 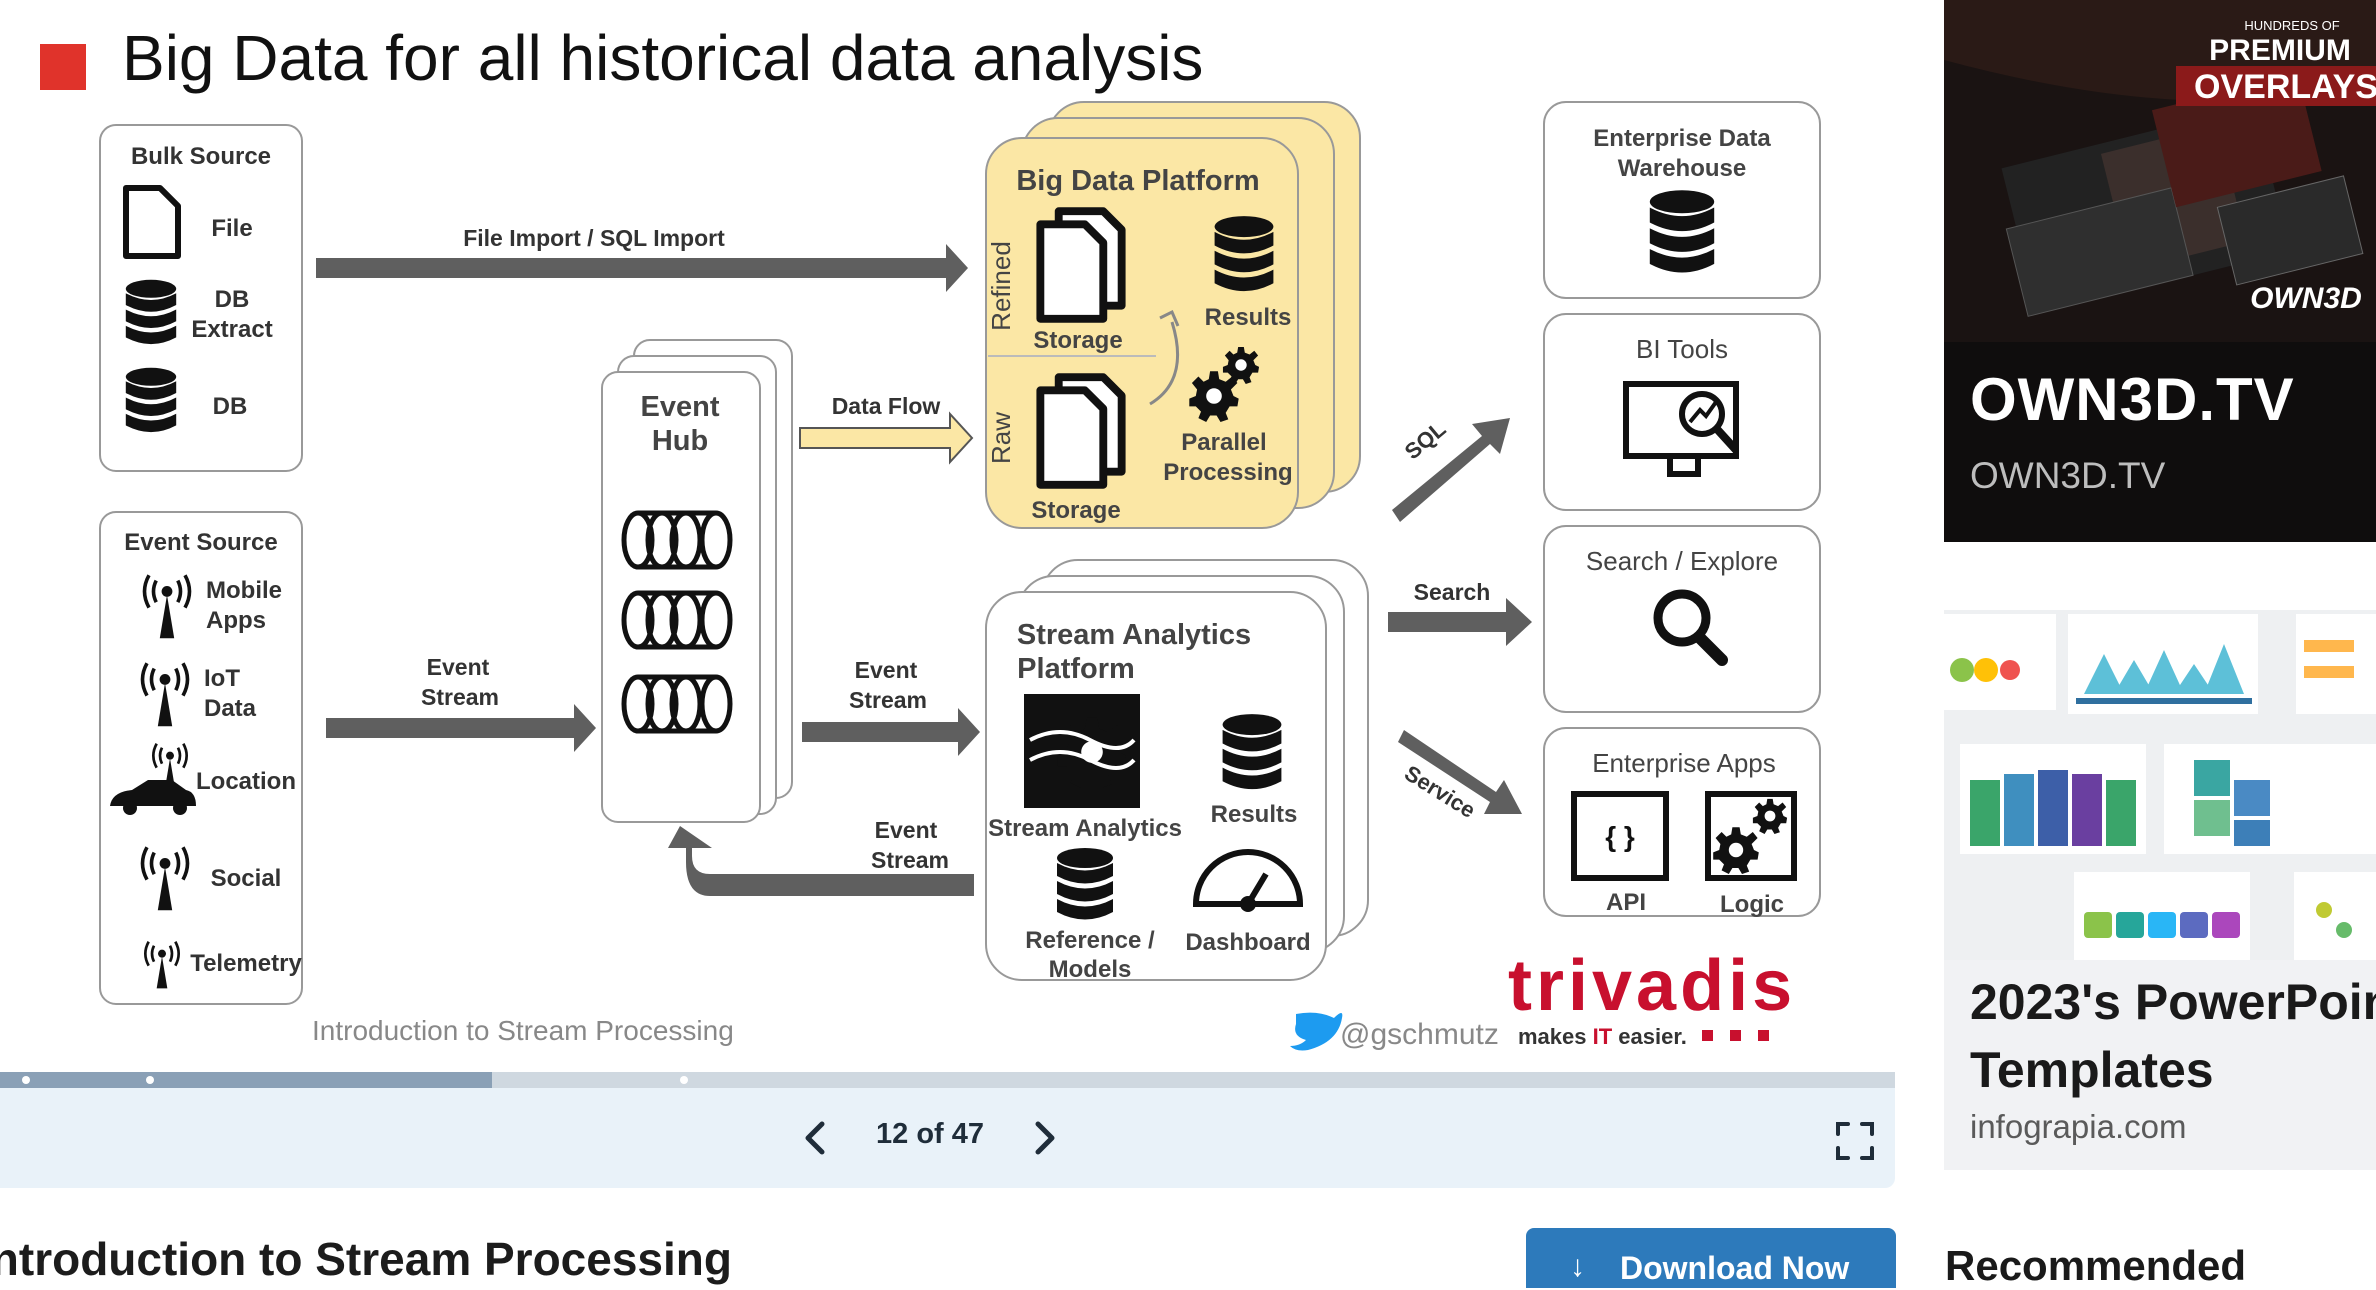 What do you see at coordinates (1602, 1036) in the screenshot?
I see `trivadis-tagline: makes IT easier.` at bounding box center [1602, 1036].